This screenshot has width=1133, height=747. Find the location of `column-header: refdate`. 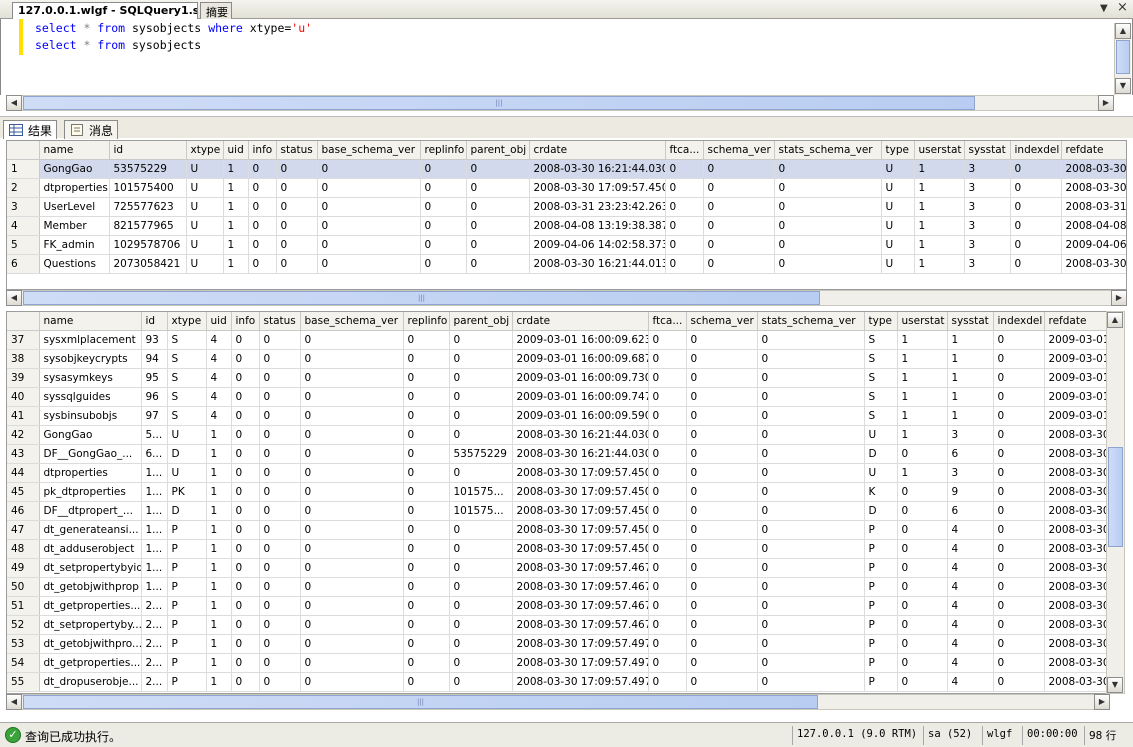

column-header: refdate is located at coordinates (1093, 150).